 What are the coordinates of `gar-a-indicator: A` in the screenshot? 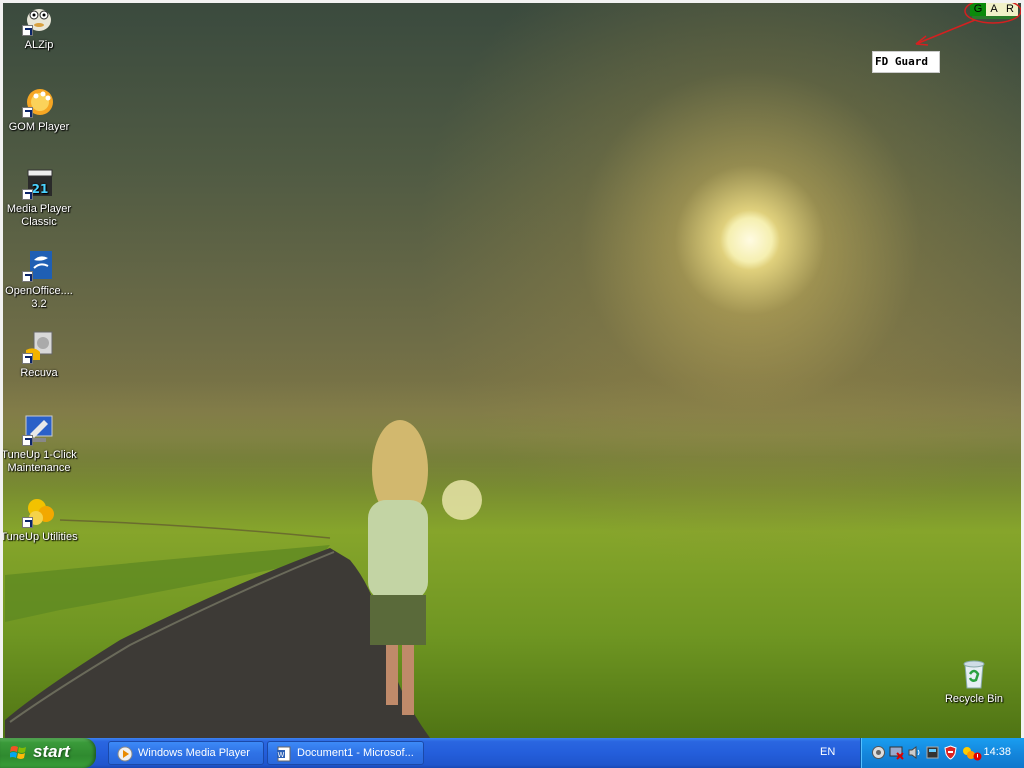 It's located at (994, 9).